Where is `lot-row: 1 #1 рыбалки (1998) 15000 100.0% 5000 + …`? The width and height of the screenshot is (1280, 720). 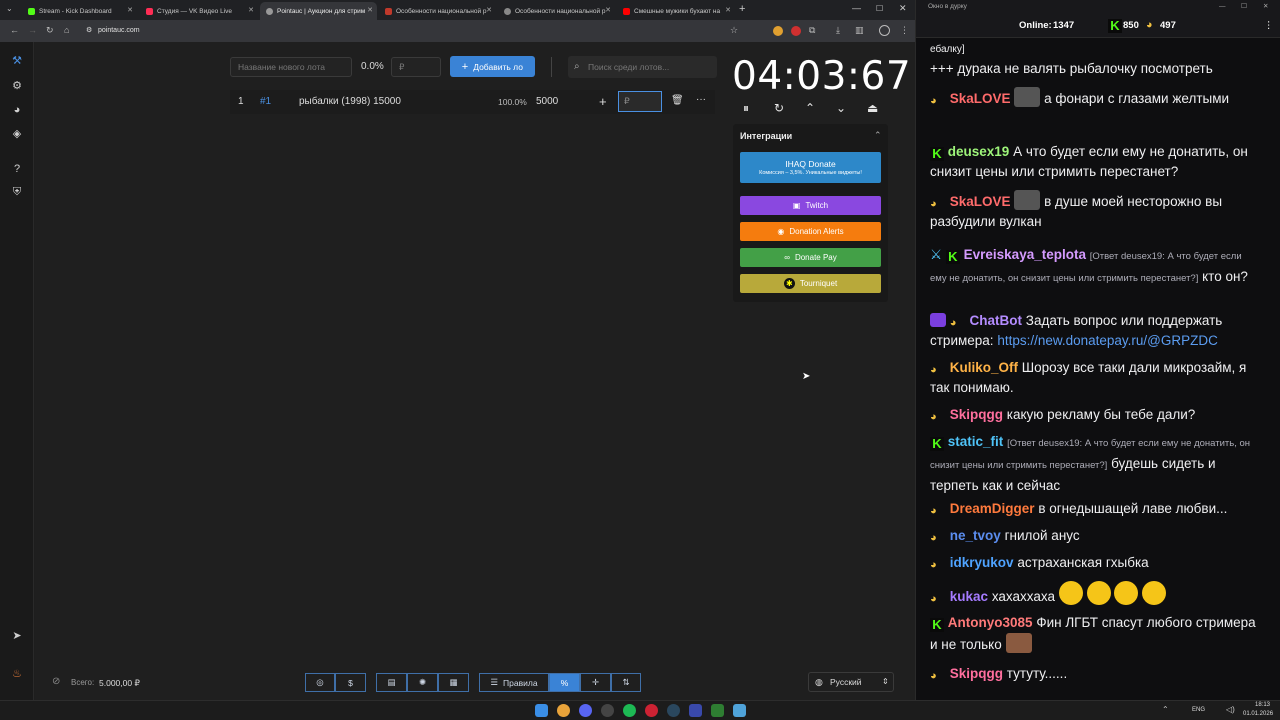 lot-row: 1 #1 рыбалки (1998) 15000 100.0% 5000 + … is located at coordinates (472, 102).